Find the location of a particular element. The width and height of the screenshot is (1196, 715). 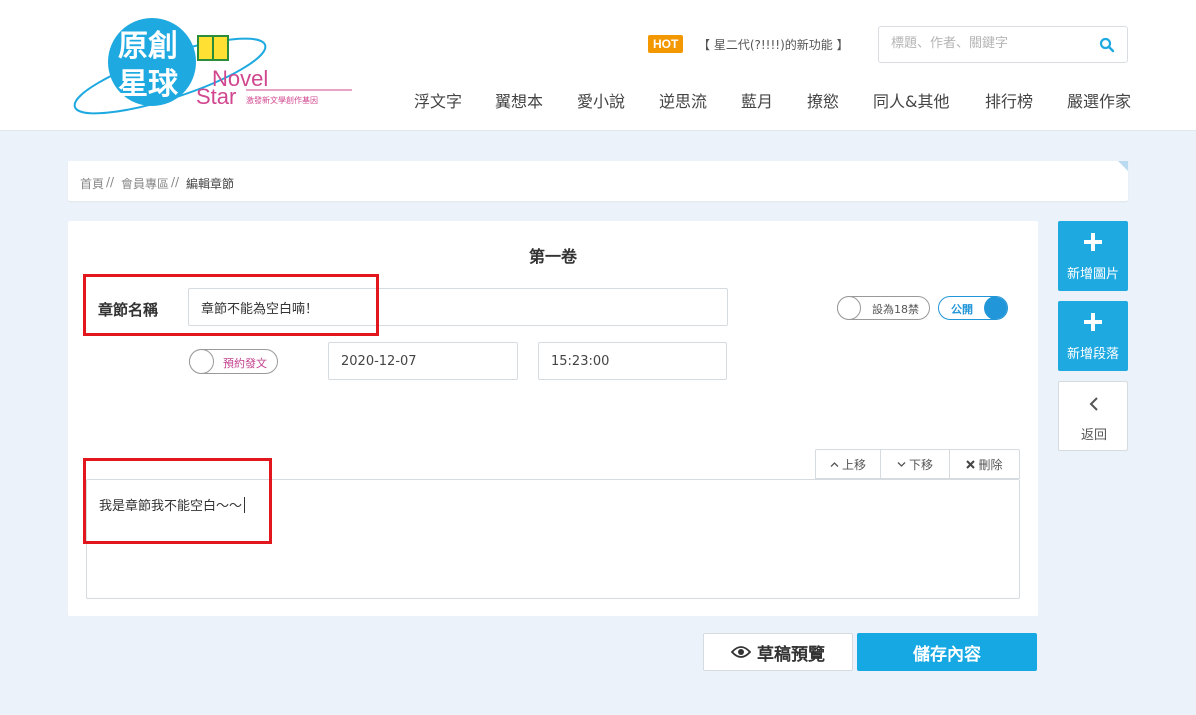

highlight-box-content is located at coordinates (177, 501).